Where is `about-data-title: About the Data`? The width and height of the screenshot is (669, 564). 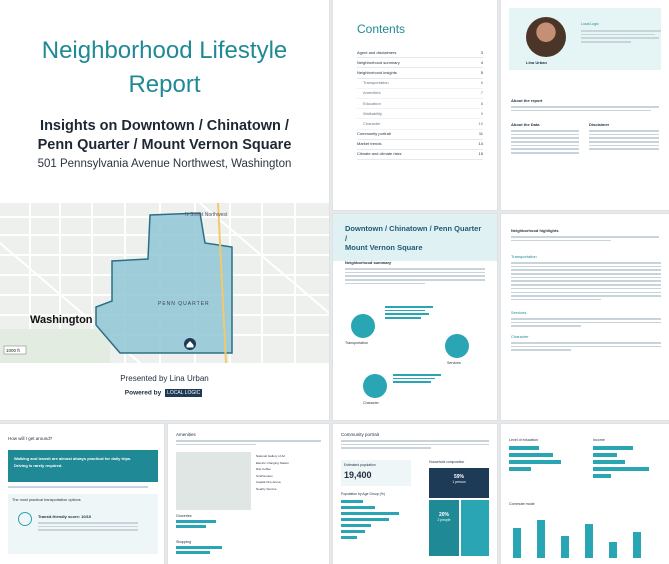
about-data-title: About the Data is located at coordinates (525, 124).